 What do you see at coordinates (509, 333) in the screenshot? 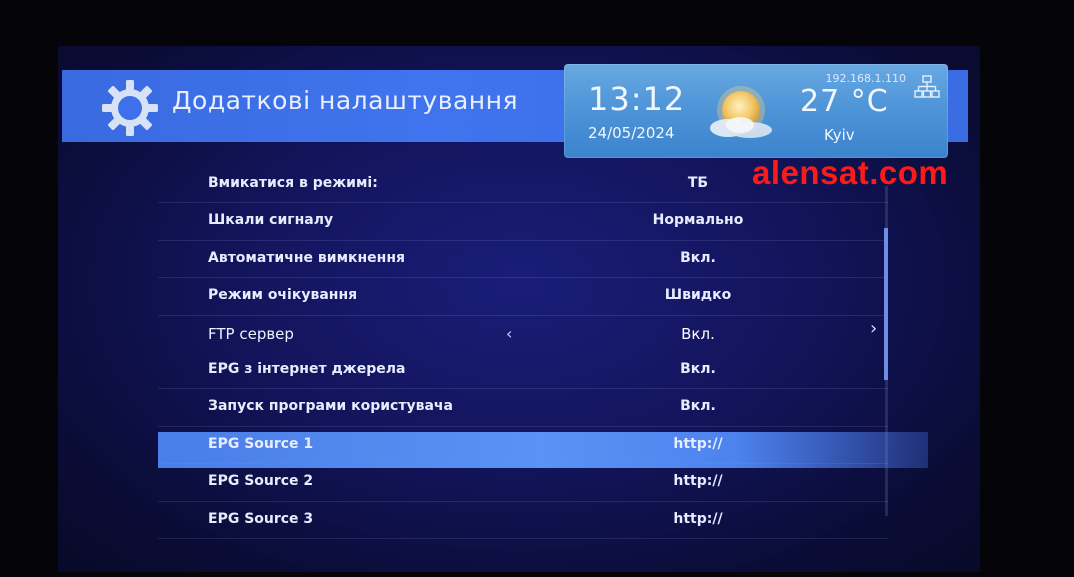
I see `chevron-left-icon: ‹` at bounding box center [509, 333].